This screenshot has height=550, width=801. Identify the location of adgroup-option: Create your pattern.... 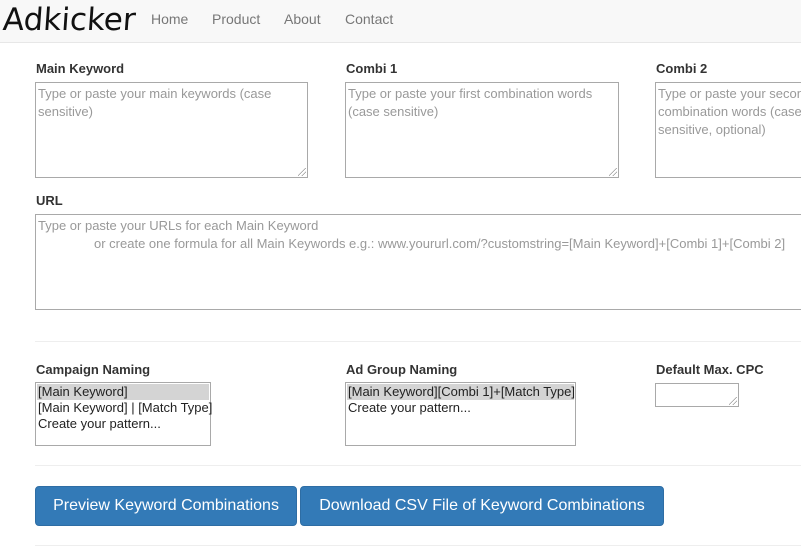
(460, 408).